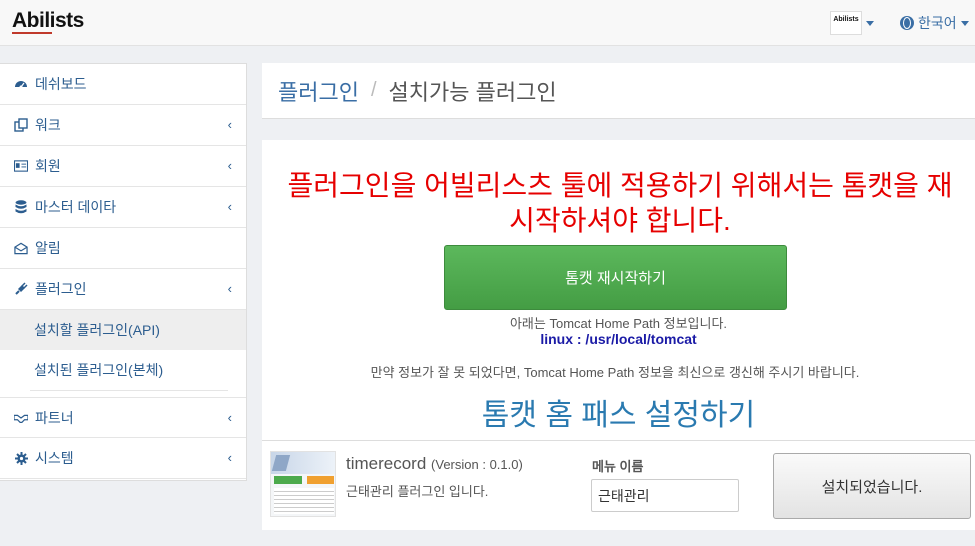 The image size is (975, 546). Describe the element at coordinates (61, 84) in the screenshot. I see `sidebar-item-label: 데쉬보드` at that location.